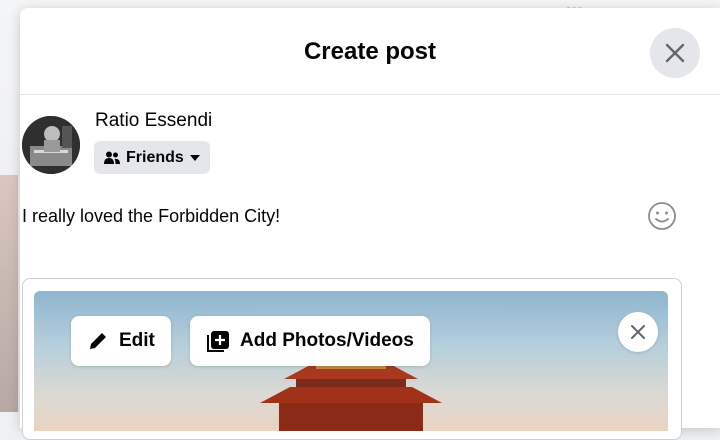 The width and height of the screenshot is (720, 440). I want to click on caret-down-icon, so click(194, 157).